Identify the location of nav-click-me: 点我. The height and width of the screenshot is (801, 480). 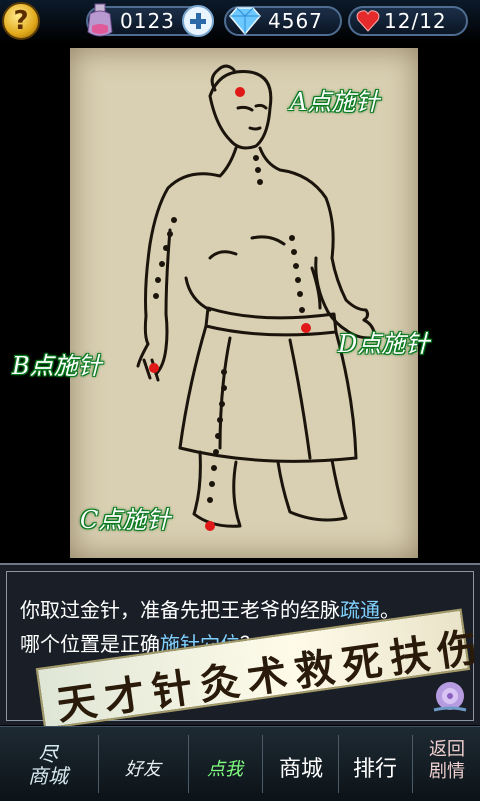
(225, 764).